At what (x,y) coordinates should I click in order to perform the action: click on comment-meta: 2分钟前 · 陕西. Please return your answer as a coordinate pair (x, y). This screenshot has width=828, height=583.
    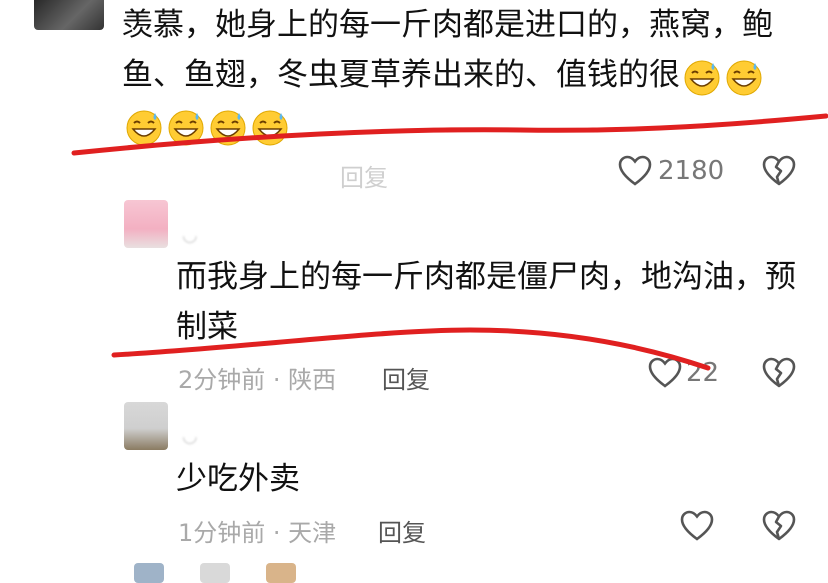
    Looking at the image, I should click on (257, 380).